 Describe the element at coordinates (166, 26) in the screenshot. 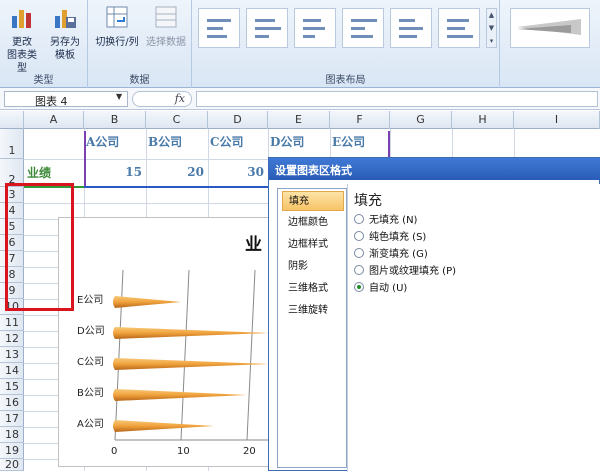

I see `select-data-button: 选择数据` at that location.